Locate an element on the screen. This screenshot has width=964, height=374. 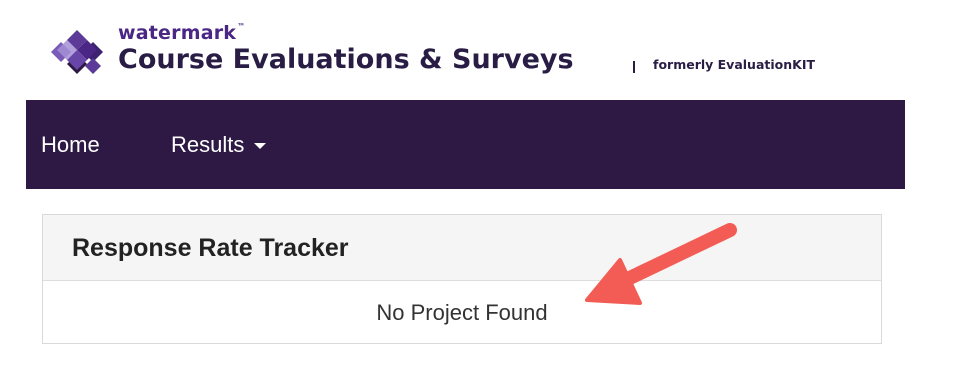
trademark-mark: ™ is located at coordinates (241, 26).